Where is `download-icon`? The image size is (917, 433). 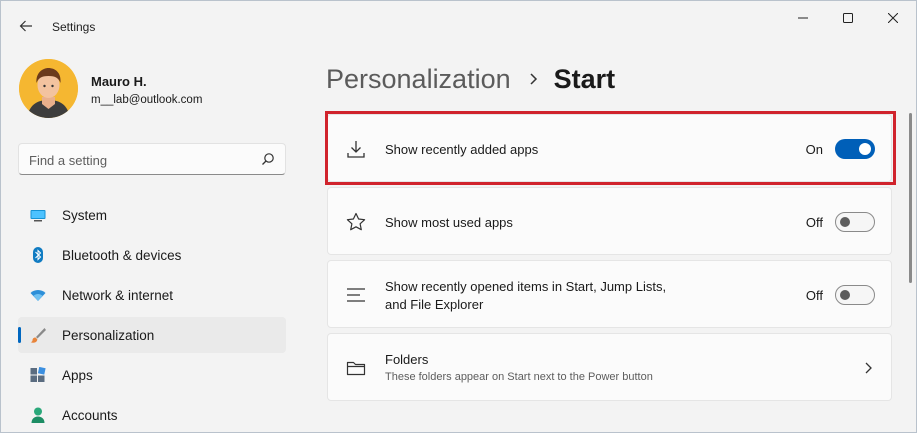 download-icon is located at coordinates (356, 149).